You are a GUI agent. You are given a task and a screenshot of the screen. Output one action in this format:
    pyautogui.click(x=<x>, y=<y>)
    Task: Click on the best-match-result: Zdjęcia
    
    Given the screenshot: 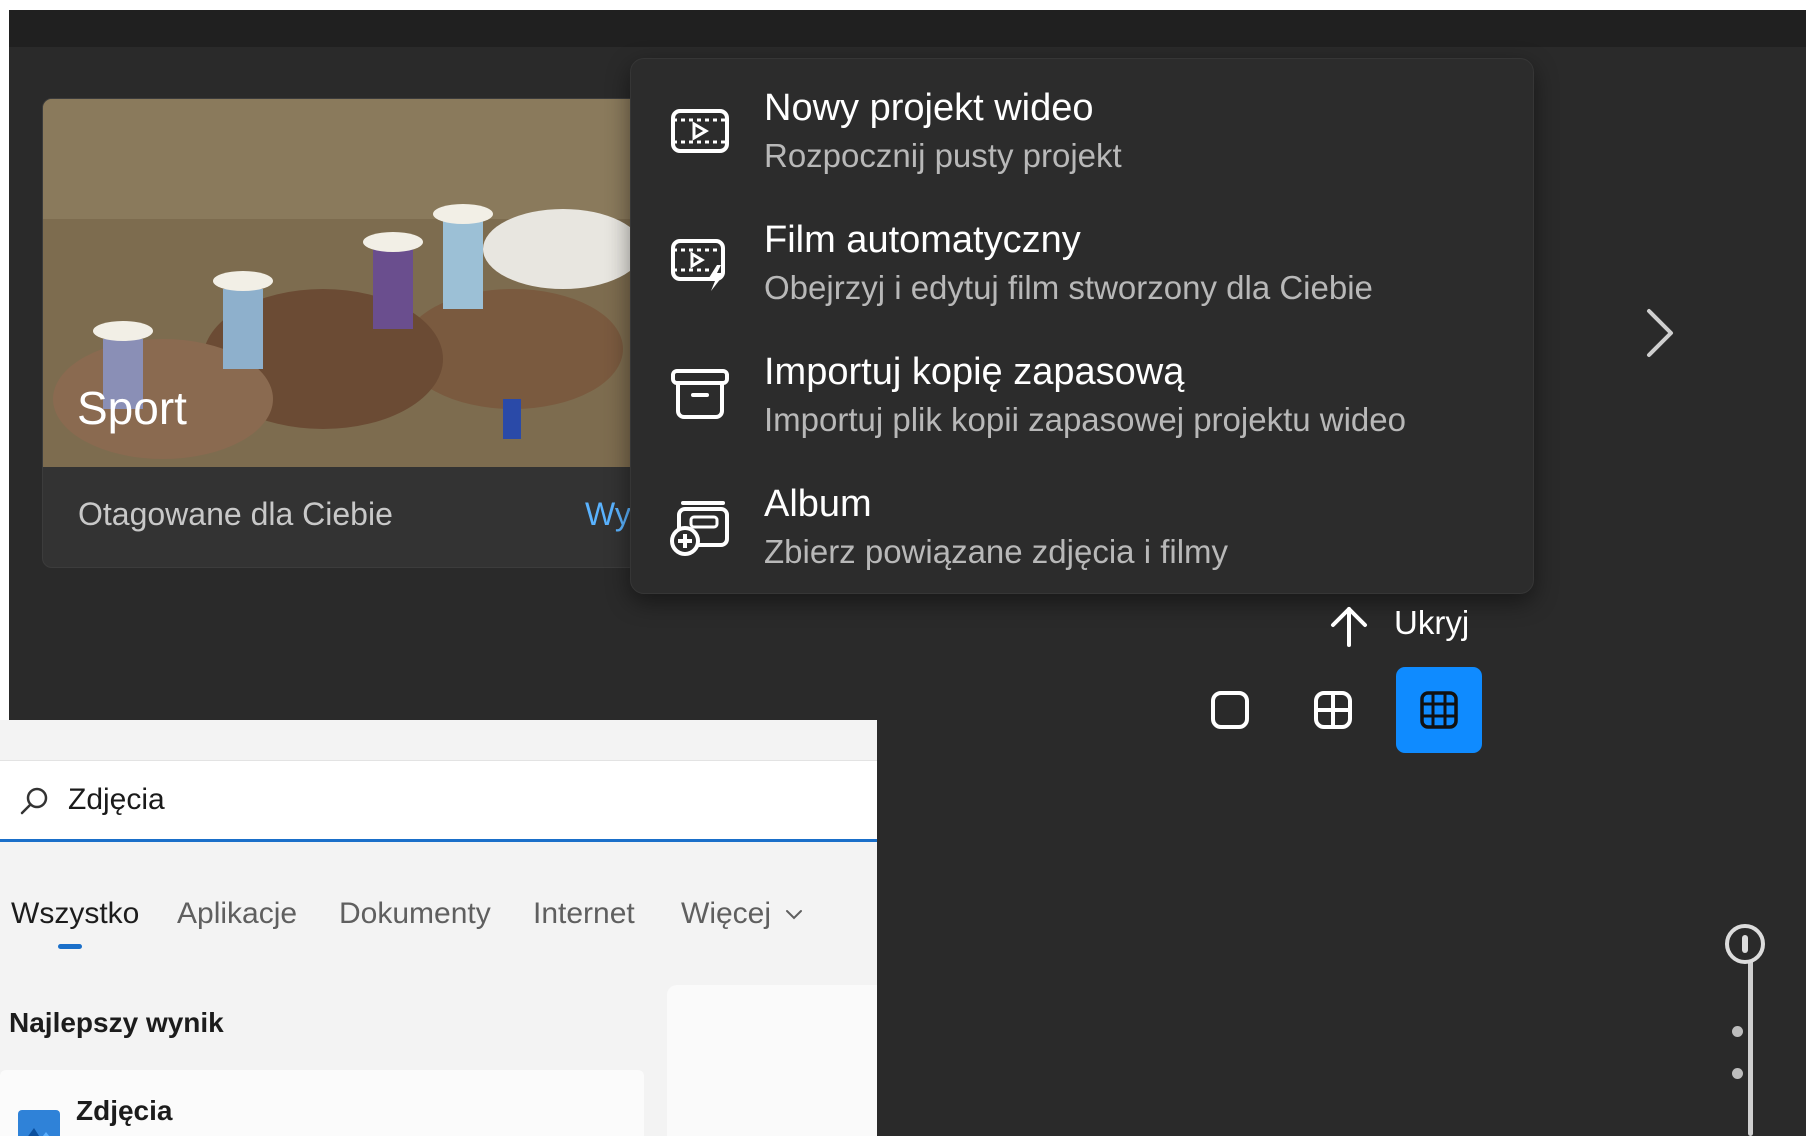 What is the action you would take?
    pyautogui.click(x=322, y=1103)
    